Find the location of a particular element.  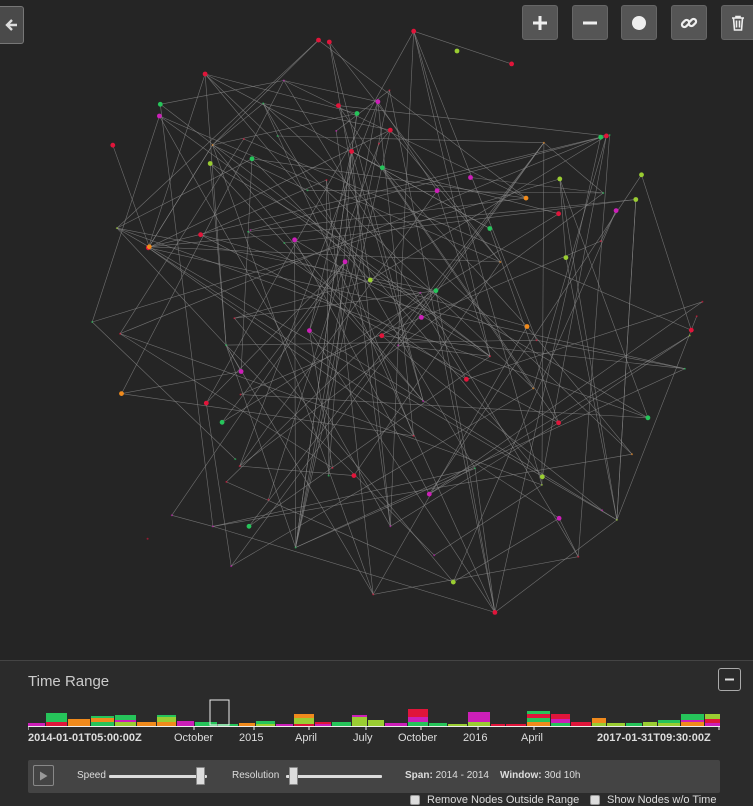

remove-nodes-checkbox is located at coordinates (415, 800).